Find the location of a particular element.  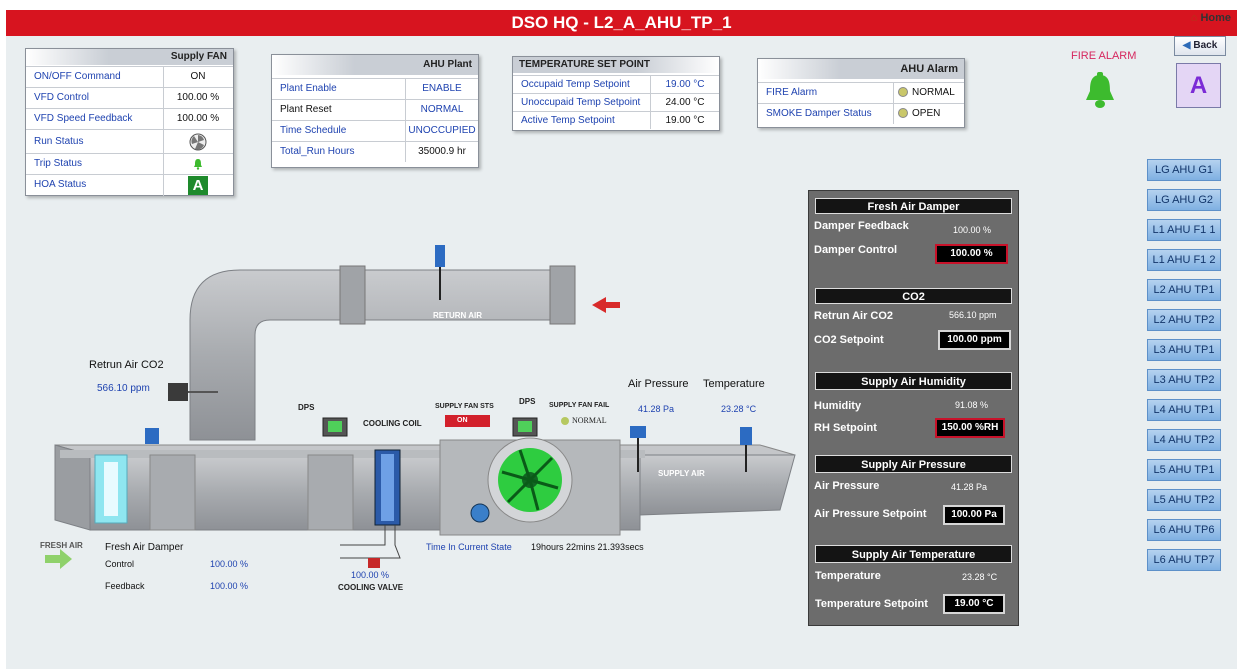

plant-row-enable: Plant Enable ENABLE is located at coordinates (375, 88).